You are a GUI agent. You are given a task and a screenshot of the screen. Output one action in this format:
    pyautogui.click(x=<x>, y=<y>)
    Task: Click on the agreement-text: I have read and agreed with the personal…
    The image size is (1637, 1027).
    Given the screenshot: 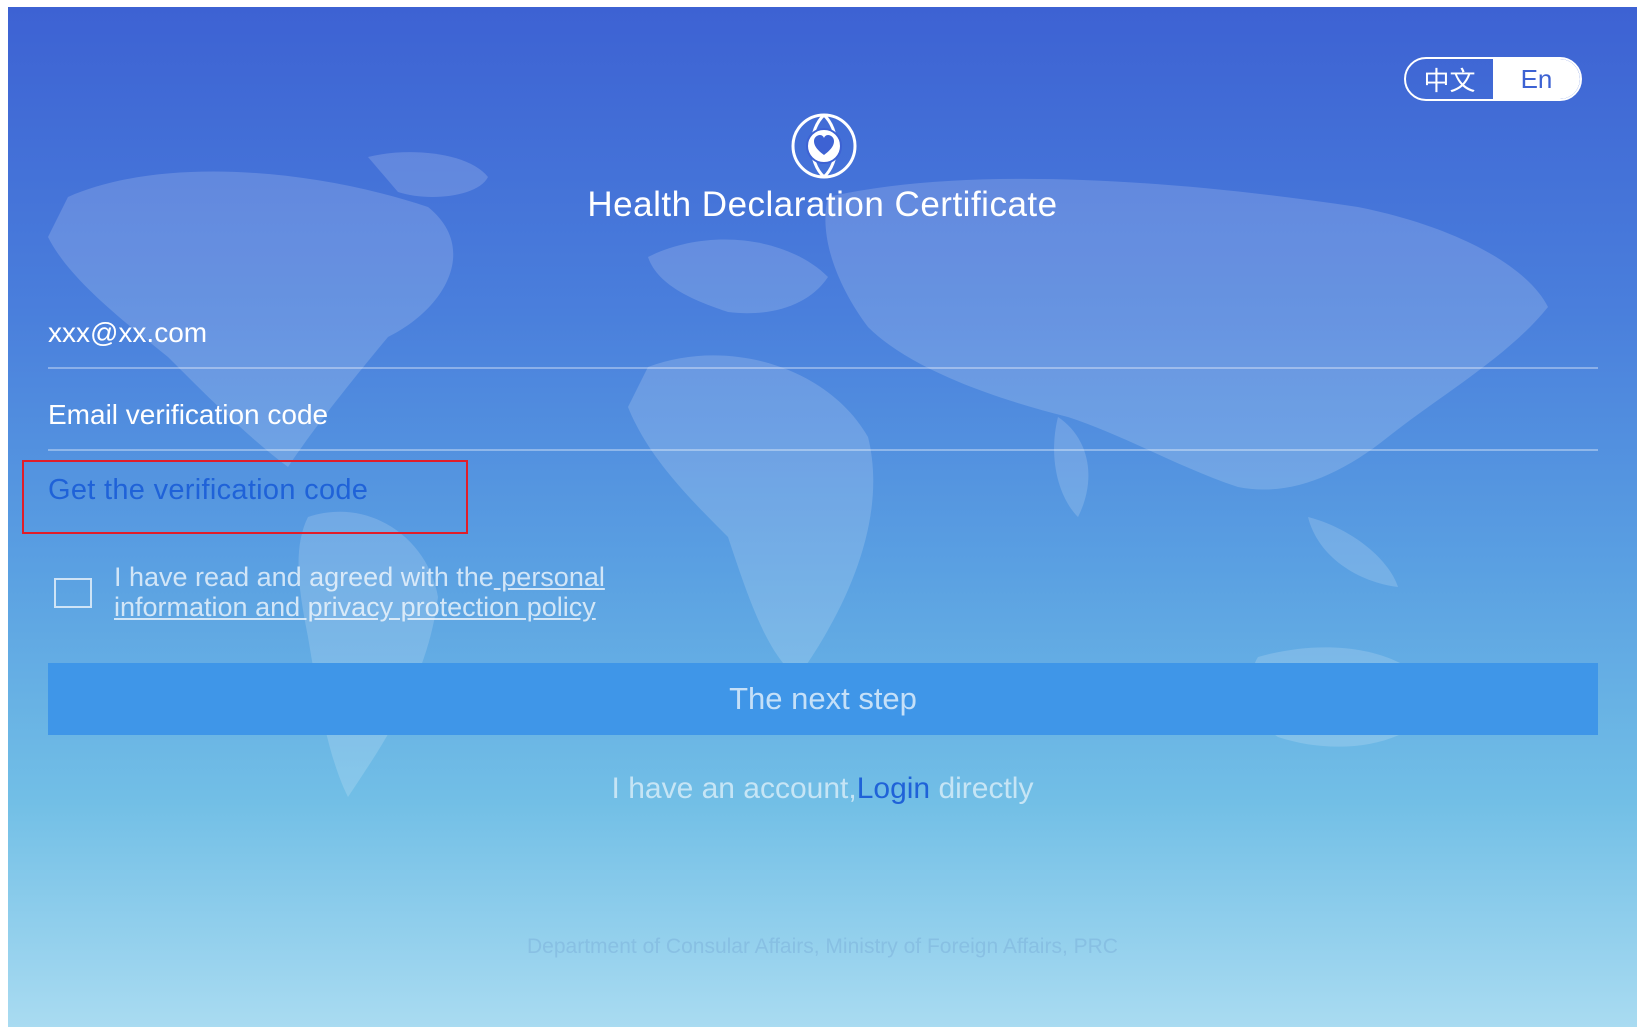 What is the action you would take?
    pyautogui.click(x=424, y=592)
    